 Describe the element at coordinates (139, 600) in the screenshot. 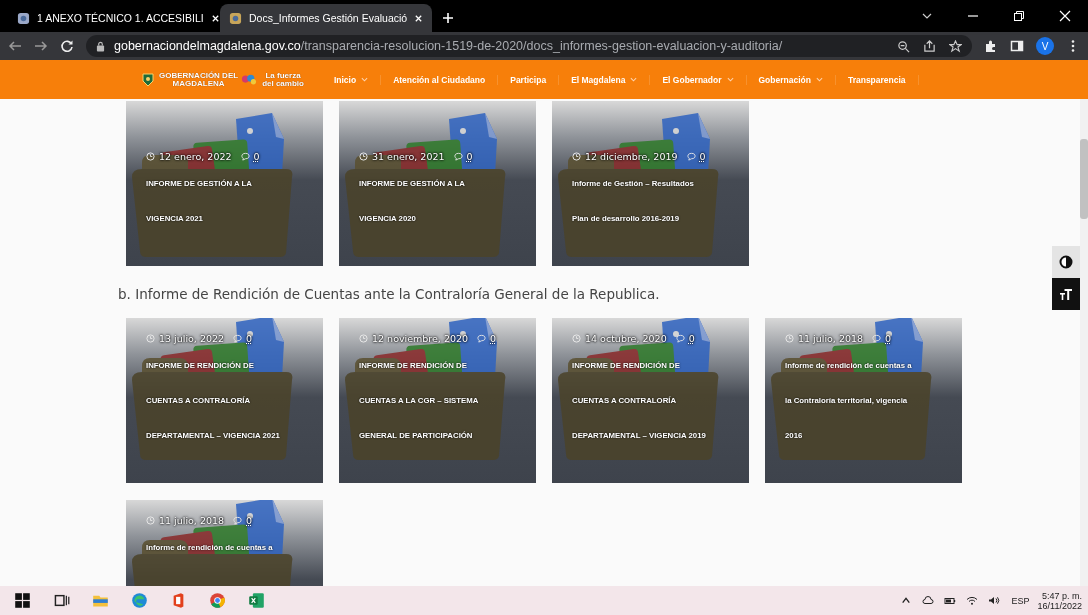

I see `browser-icon` at that location.